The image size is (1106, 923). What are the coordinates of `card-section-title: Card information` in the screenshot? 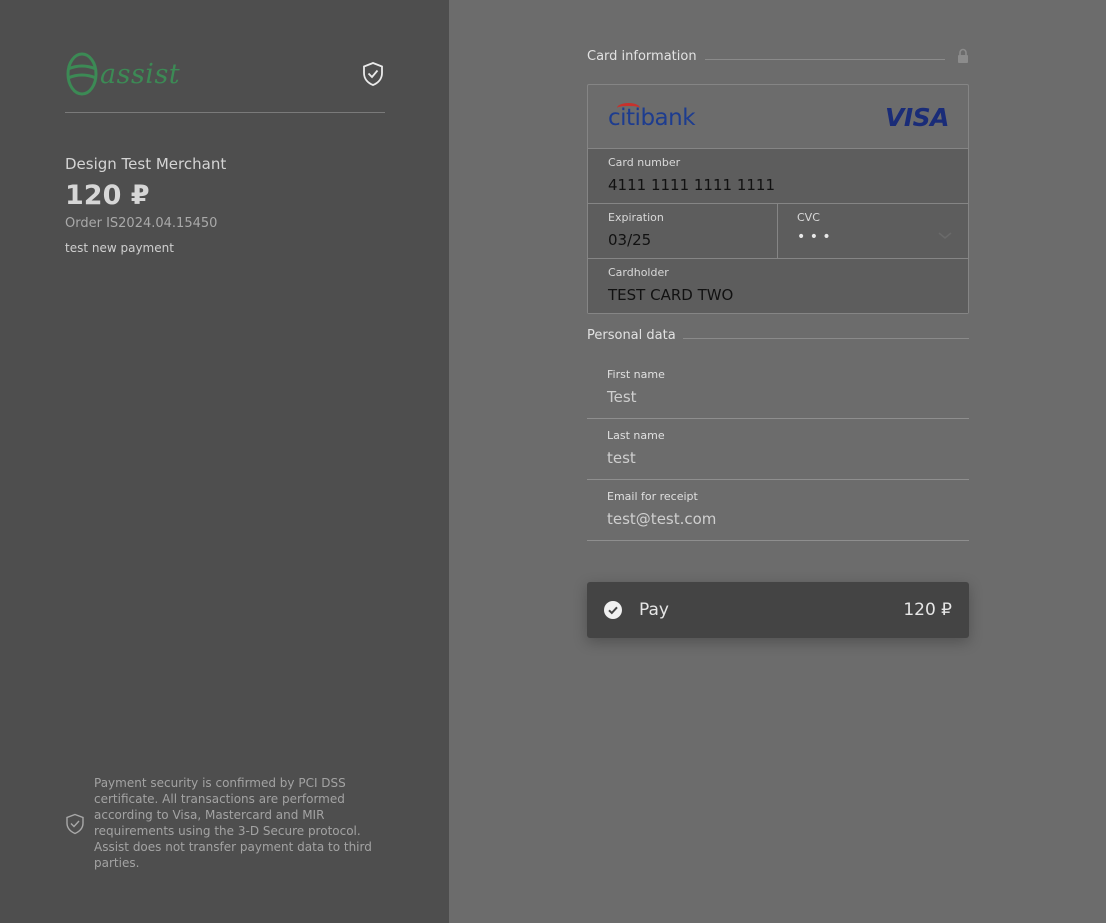 It's located at (642, 56).